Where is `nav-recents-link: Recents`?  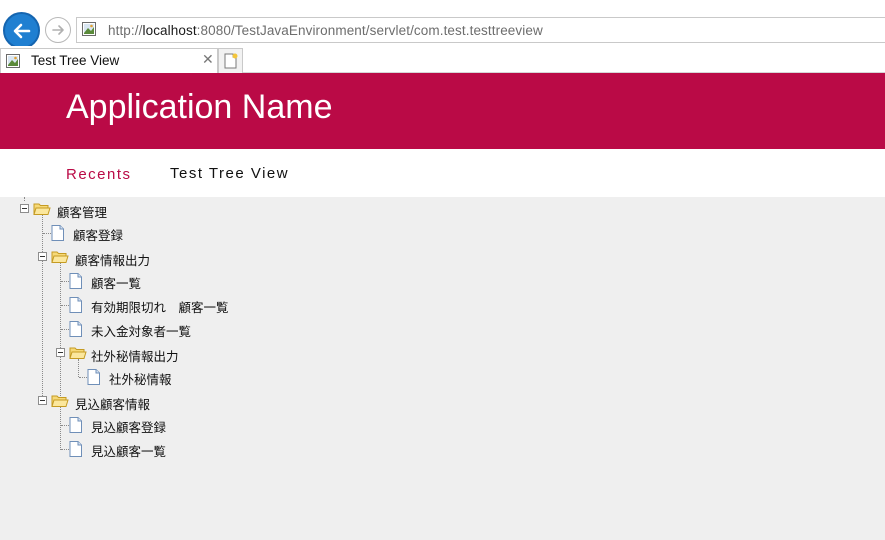
nav-recents-link: Recents is located at coordinates (99, 174).